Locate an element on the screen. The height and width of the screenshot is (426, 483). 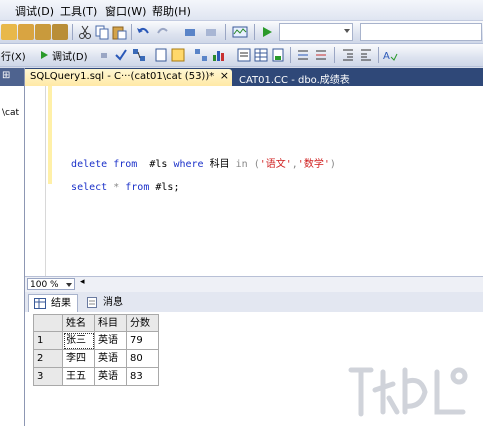
keyword: in is located at coordinates (241, 164).